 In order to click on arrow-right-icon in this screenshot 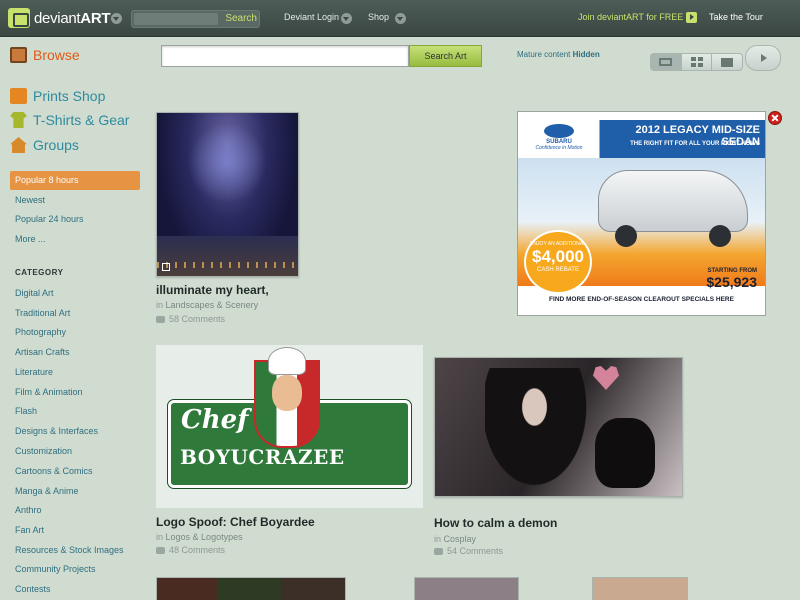, I will do `click(691, 17)`.